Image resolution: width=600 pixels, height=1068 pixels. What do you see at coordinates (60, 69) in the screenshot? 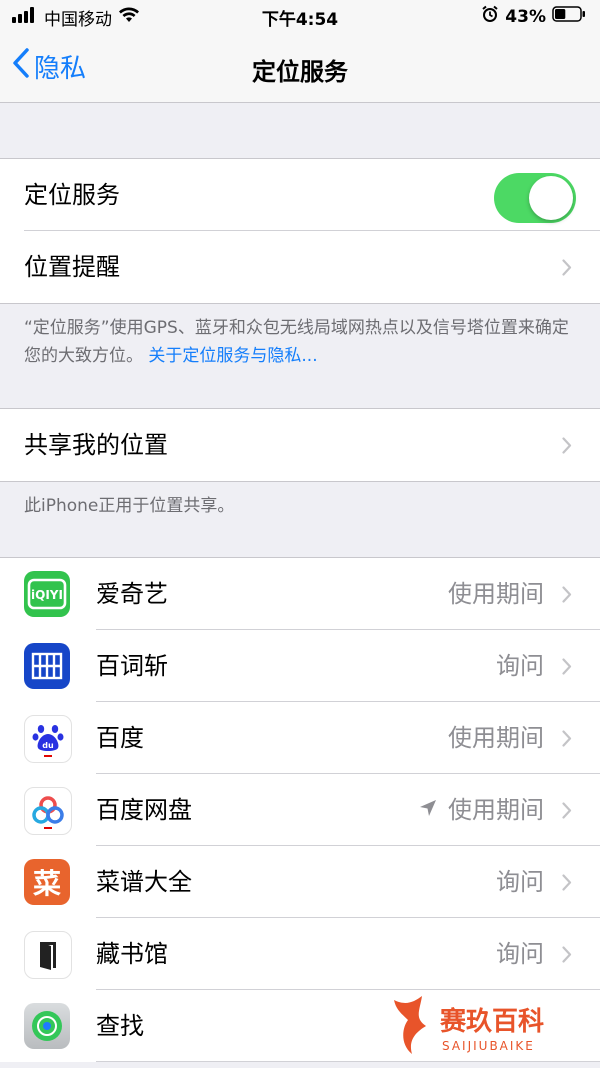
I see `back-button-label: 隐私` at bounding box center [60, 69].